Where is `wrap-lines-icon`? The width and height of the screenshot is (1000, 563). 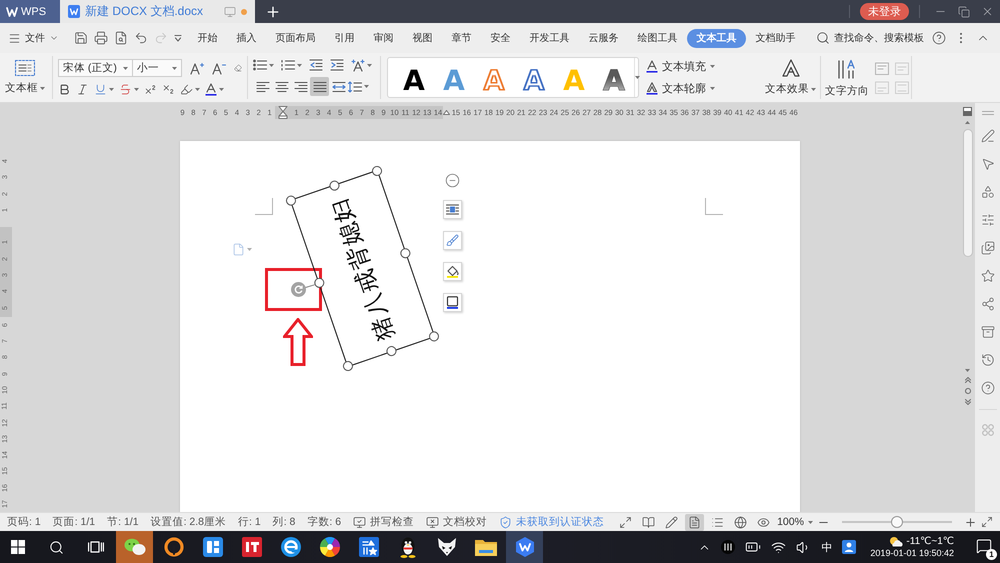 wrap-lines-icon is located at coordinates (452, 209).